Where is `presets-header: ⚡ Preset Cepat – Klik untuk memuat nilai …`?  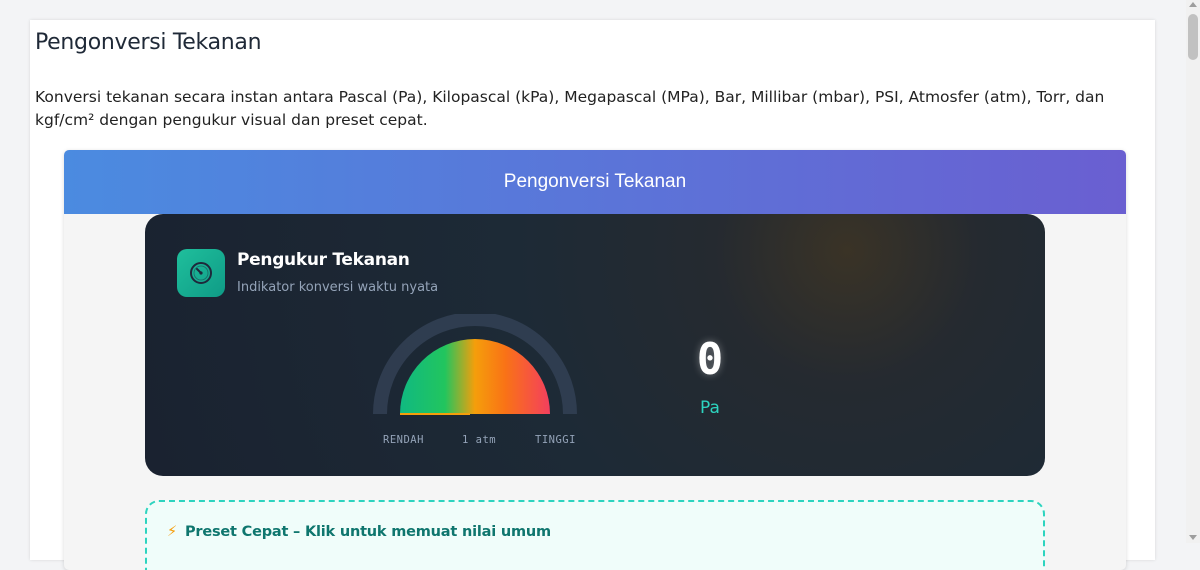 presets-header: ⚡ Preset Cepat – Klik untuk memuat nilai … is located at coordinates (359, 532).